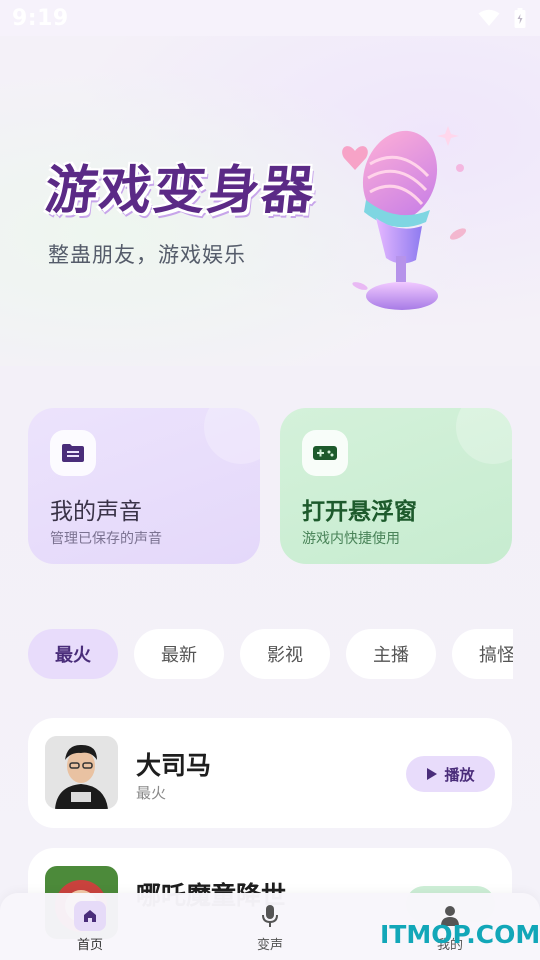 This screenshot has width=540, height=960. What do you see at coordinates (73, 654) in the screenshot?
I see `tab-hottest: 最火` at bounding box center [73, 654].